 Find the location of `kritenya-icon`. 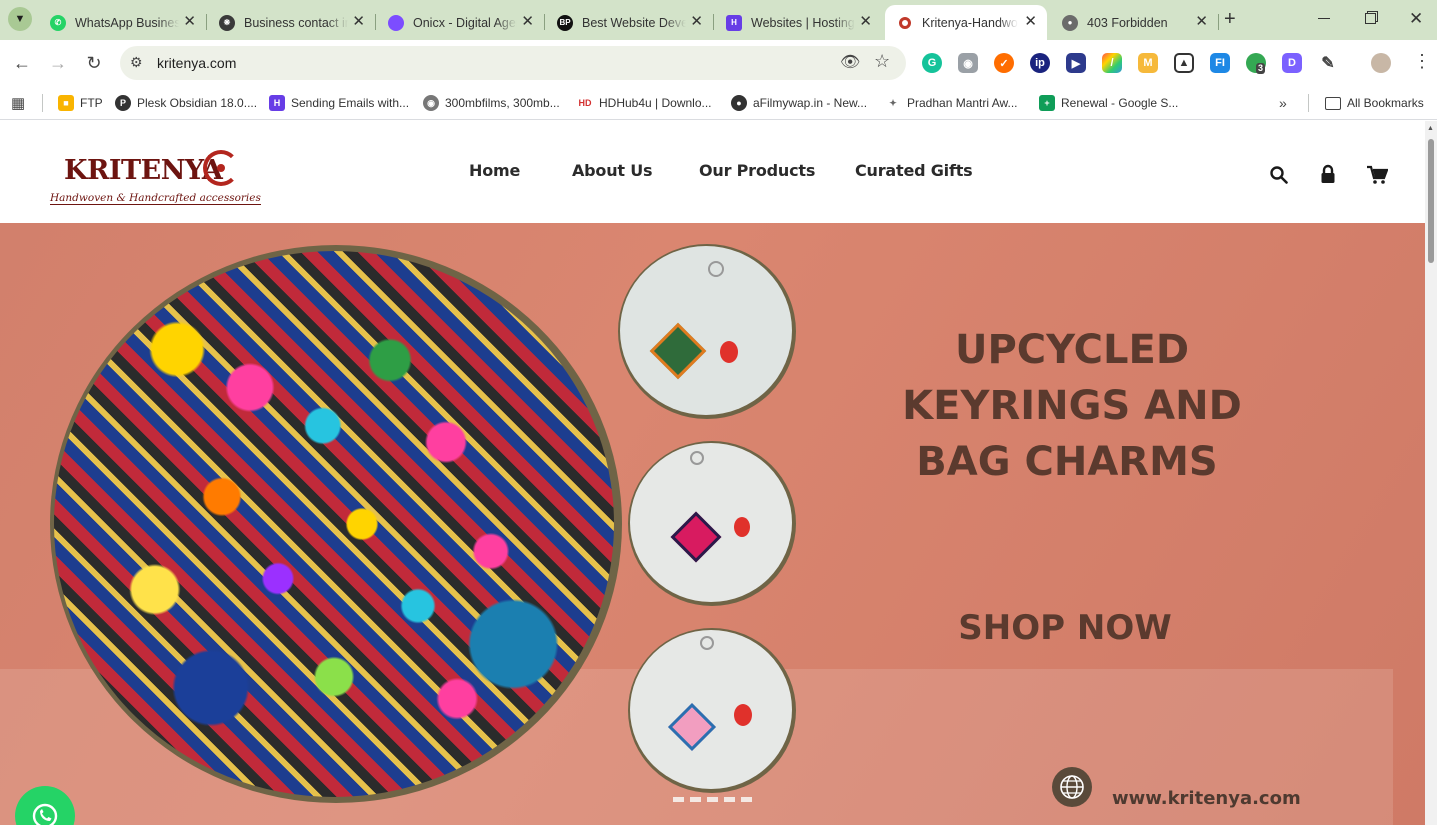

kritenya-icon is located at coordinates (905, 22).